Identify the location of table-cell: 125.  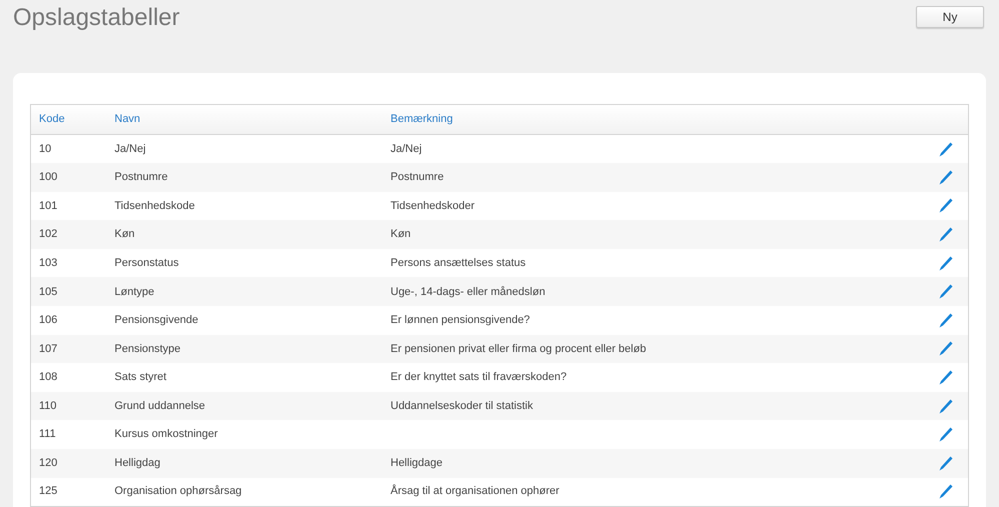
(68, 492).